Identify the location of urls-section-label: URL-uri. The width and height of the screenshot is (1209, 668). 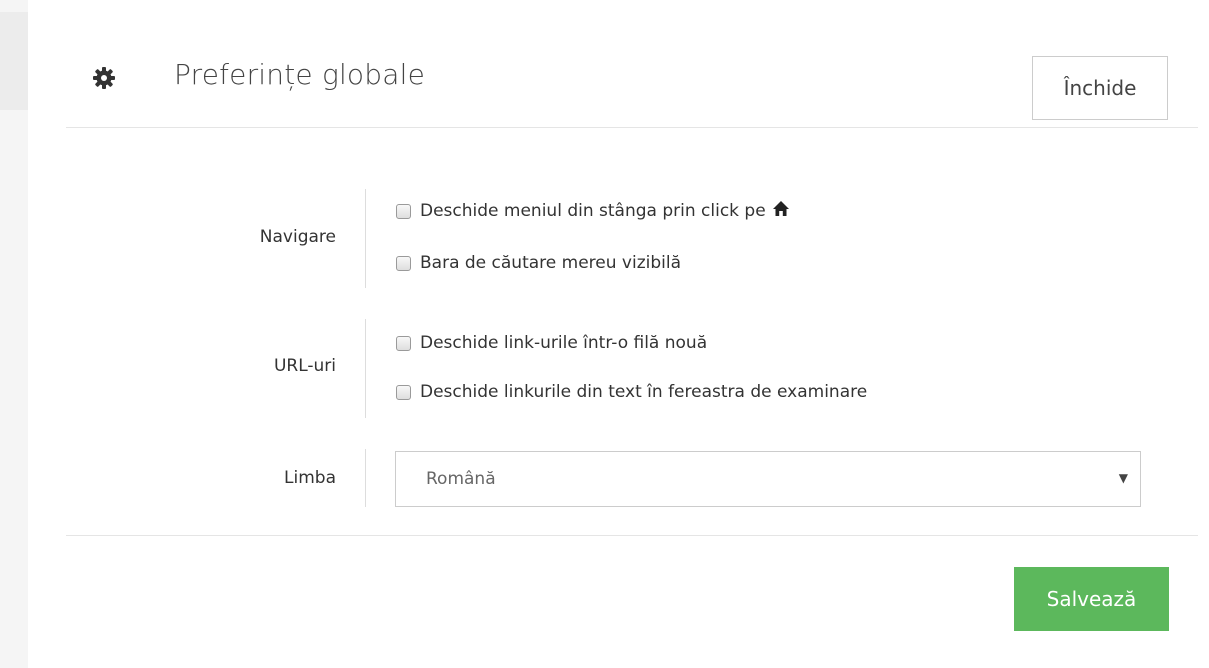
(304, 366).